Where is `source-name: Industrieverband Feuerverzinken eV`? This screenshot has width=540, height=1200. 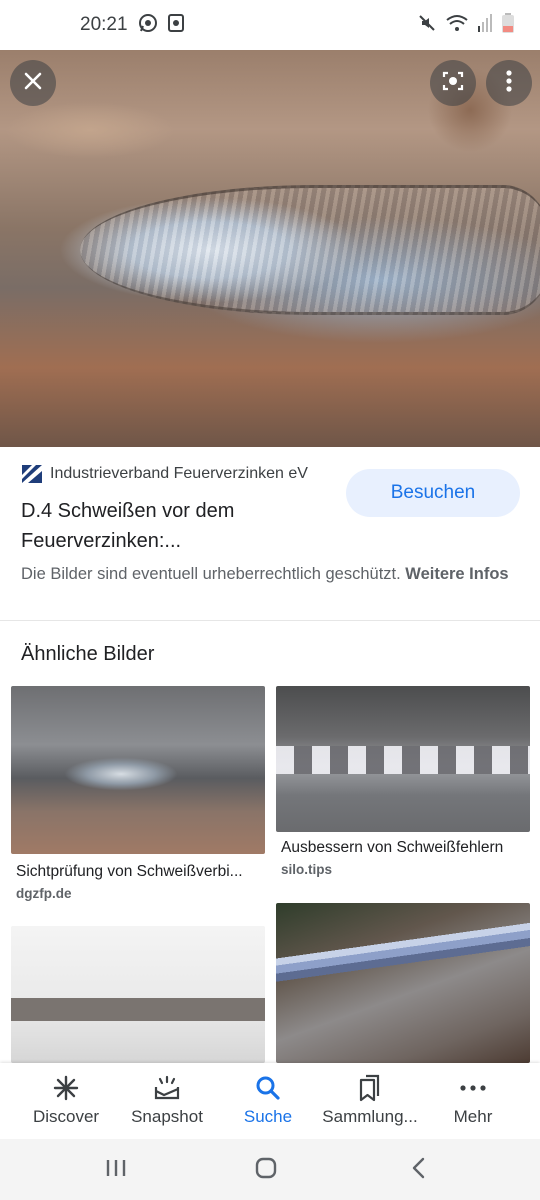 source-name: Industrieverband Feuerverzinken eV is located at coordinates (179, 473).